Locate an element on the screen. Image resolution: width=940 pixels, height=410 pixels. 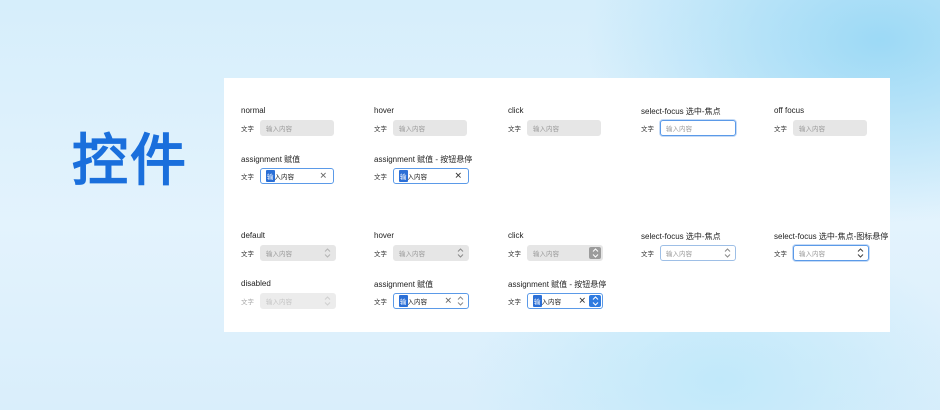
state-label: off focus is located at coordinates (789, 110).